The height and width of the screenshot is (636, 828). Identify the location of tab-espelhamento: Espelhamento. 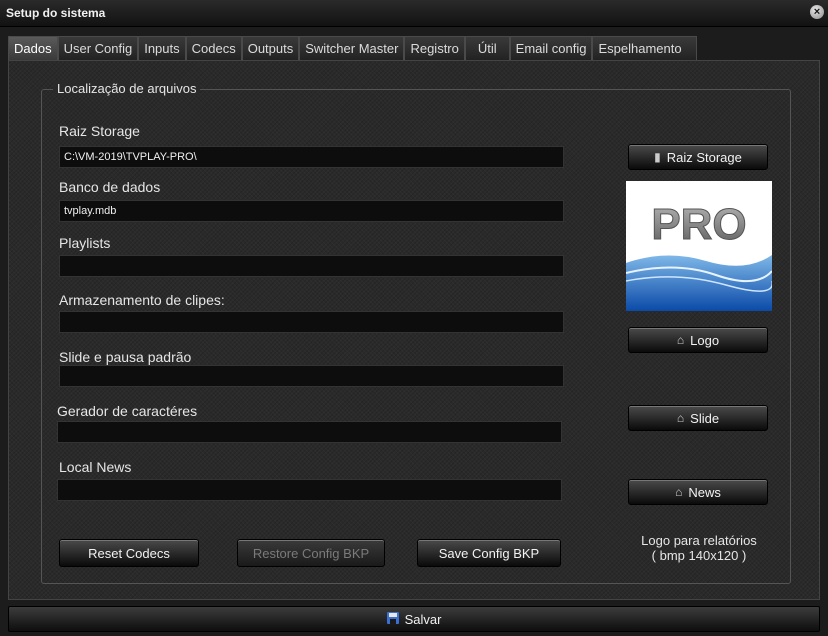
(644, 48).